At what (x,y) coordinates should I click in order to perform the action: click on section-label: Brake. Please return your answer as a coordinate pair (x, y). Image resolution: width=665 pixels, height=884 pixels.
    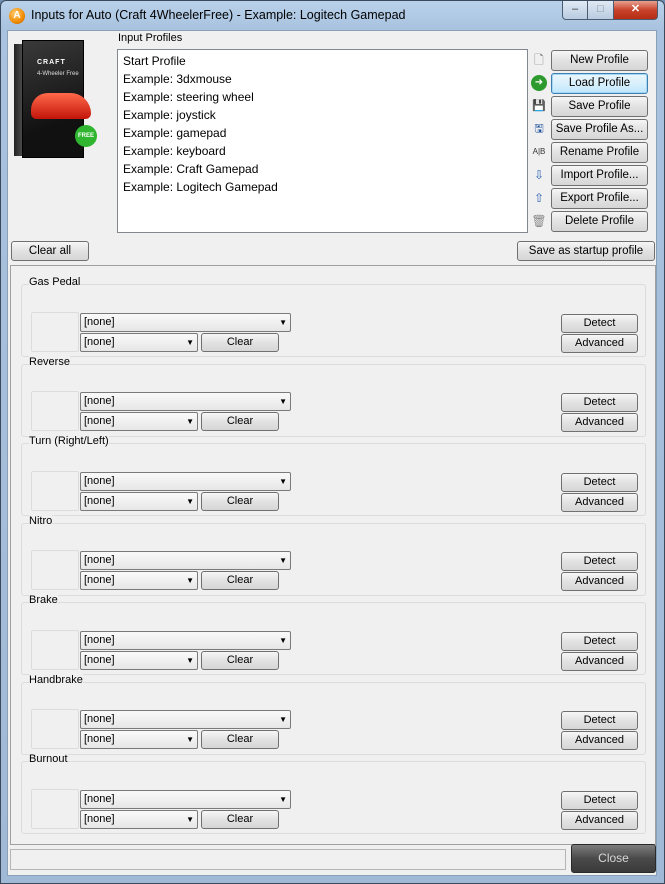
    Looking at the image, I should click on (43, 600).